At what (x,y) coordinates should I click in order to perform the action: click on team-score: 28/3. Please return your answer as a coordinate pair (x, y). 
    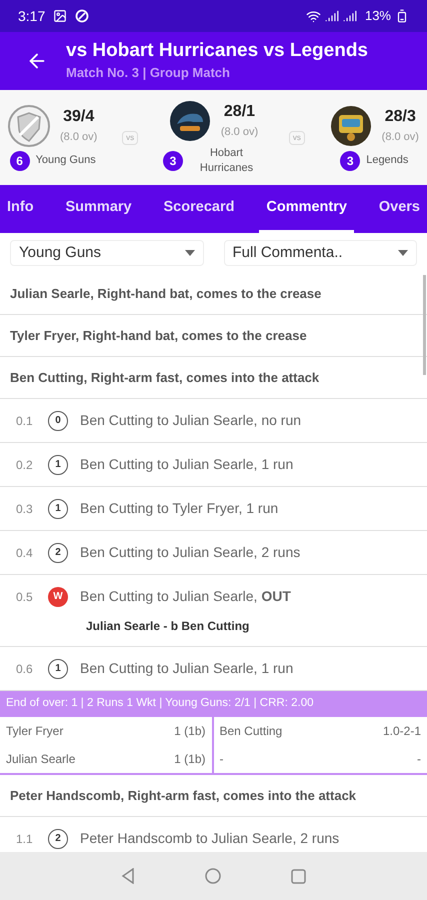
    Looking at the image, I should click on (400, 117).